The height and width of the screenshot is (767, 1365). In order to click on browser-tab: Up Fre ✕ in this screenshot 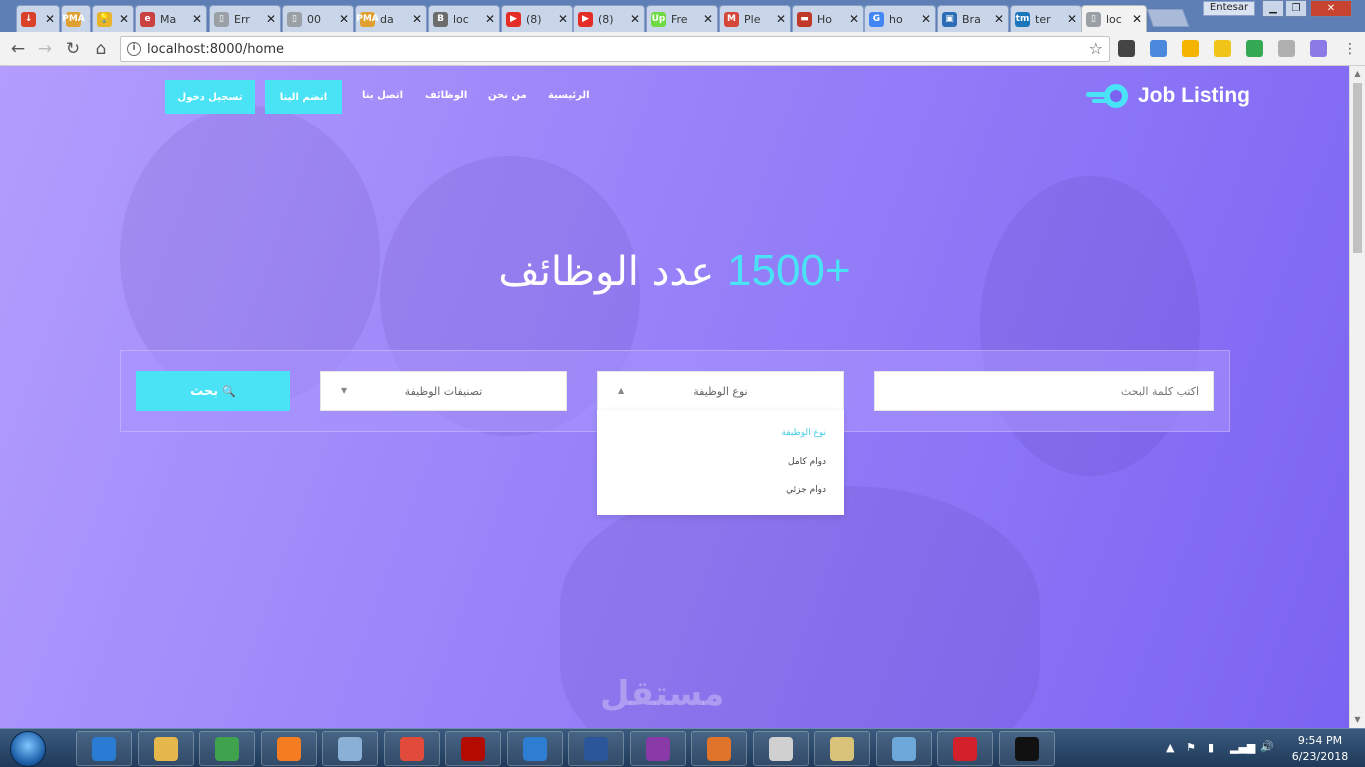, I will do `click(682, 18)`.